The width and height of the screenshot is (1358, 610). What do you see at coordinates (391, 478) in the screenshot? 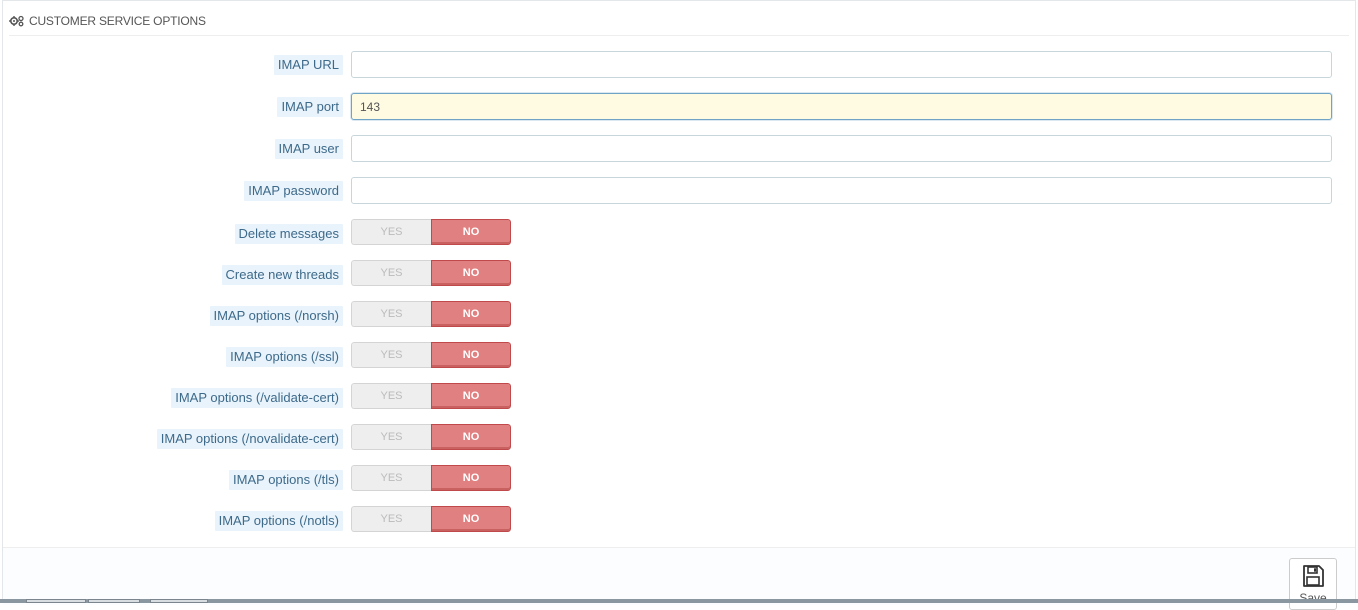
I see `imap-tls-yes-option: YES` at bounding box center [391, 478].